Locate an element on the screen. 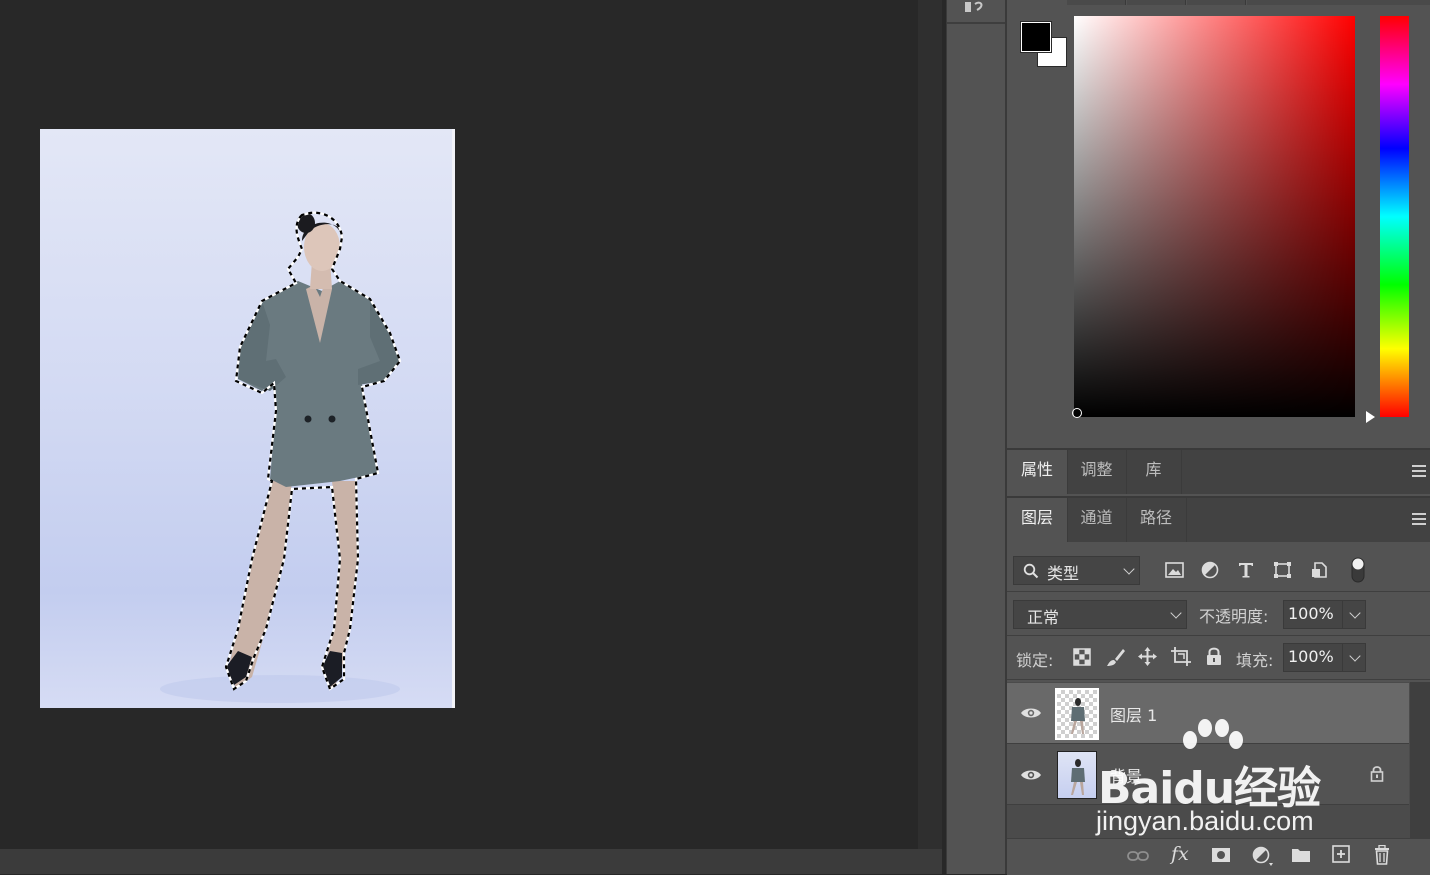  collapsed-panel-dock is located at coordinates (976, 437).